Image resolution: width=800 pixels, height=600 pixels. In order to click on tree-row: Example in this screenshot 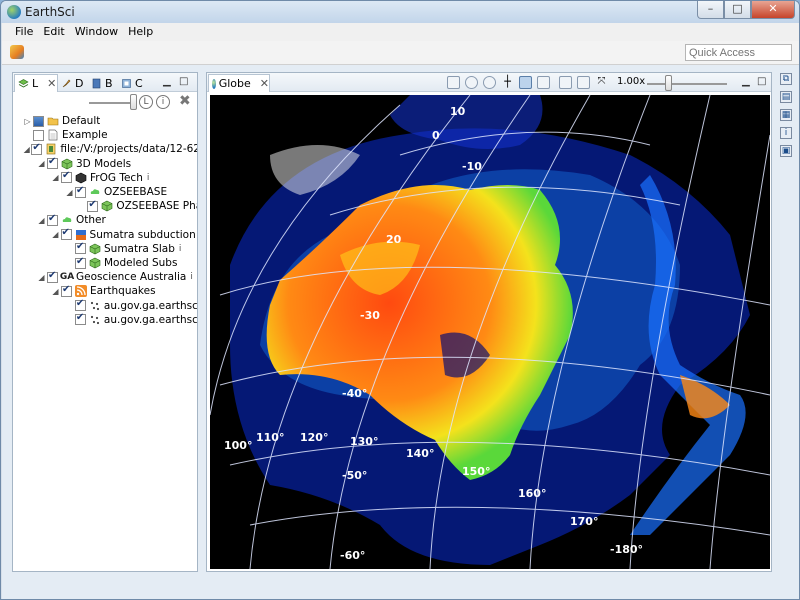, I will do `click(110, 135)`.